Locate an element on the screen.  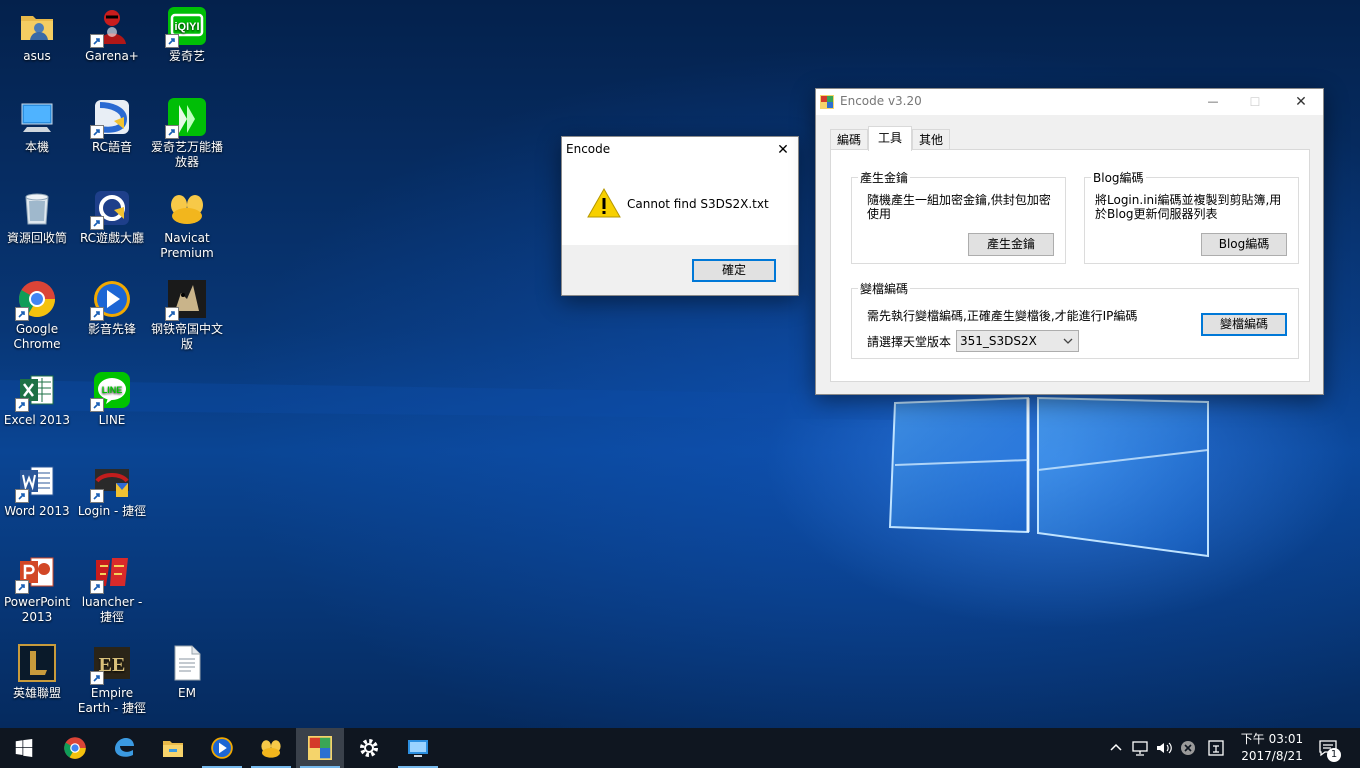
clock-time: 下午 03:01 is located at coordinates (1272, 739).